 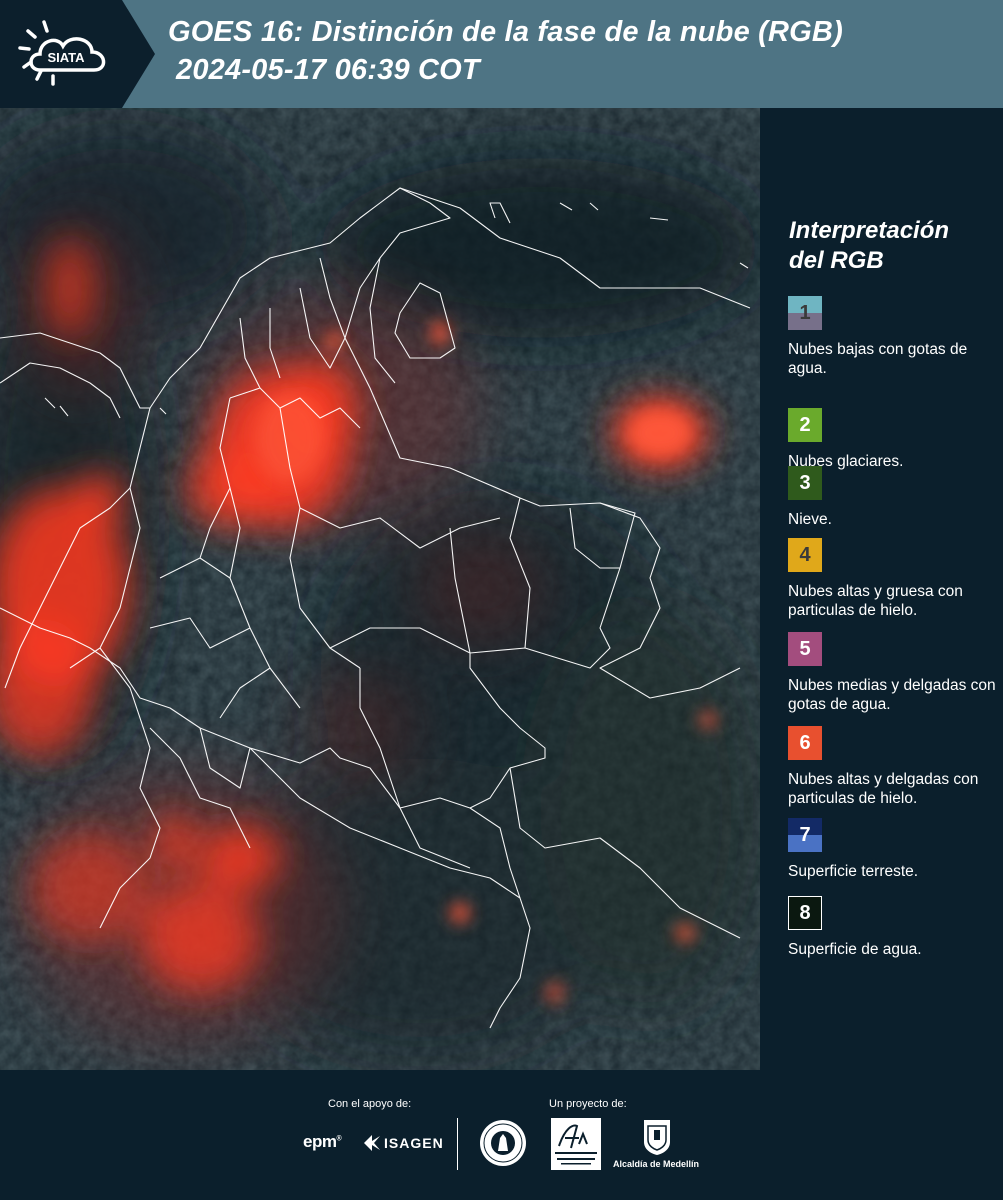 I want to click on legend-number: 2, so click(x=805, y=424).